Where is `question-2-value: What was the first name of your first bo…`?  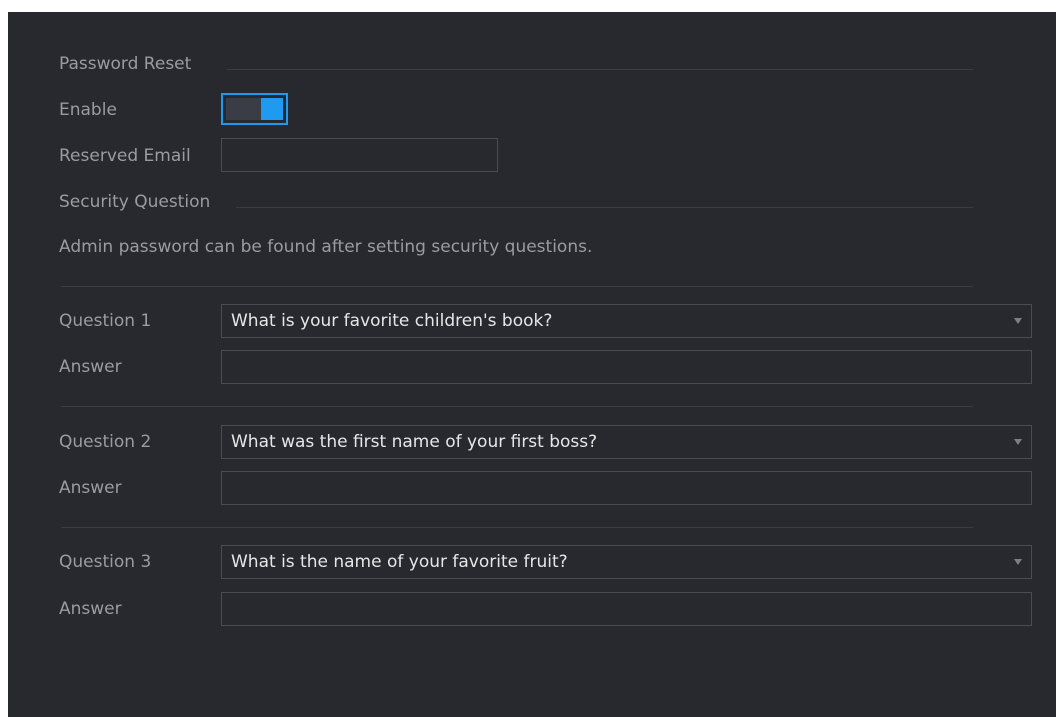 question-2-value: What was the first name of your first bo… is located at coordinates (414, 442).